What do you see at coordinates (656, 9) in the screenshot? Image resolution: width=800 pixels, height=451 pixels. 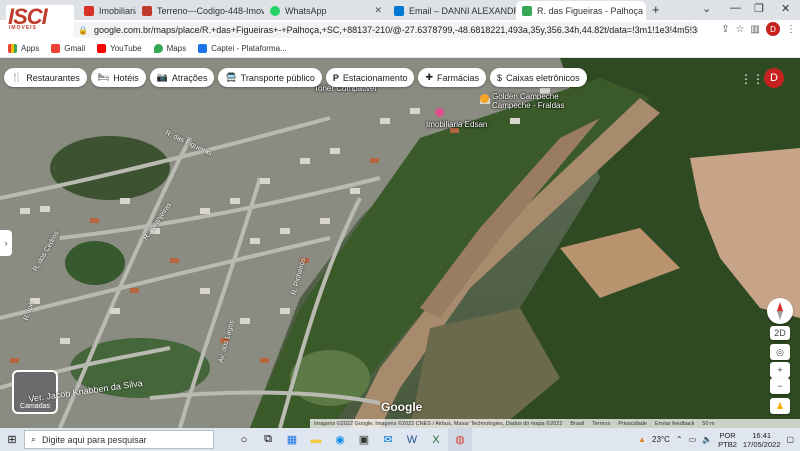 I see `new-tab-button: +` at bounding box center [656, 9].